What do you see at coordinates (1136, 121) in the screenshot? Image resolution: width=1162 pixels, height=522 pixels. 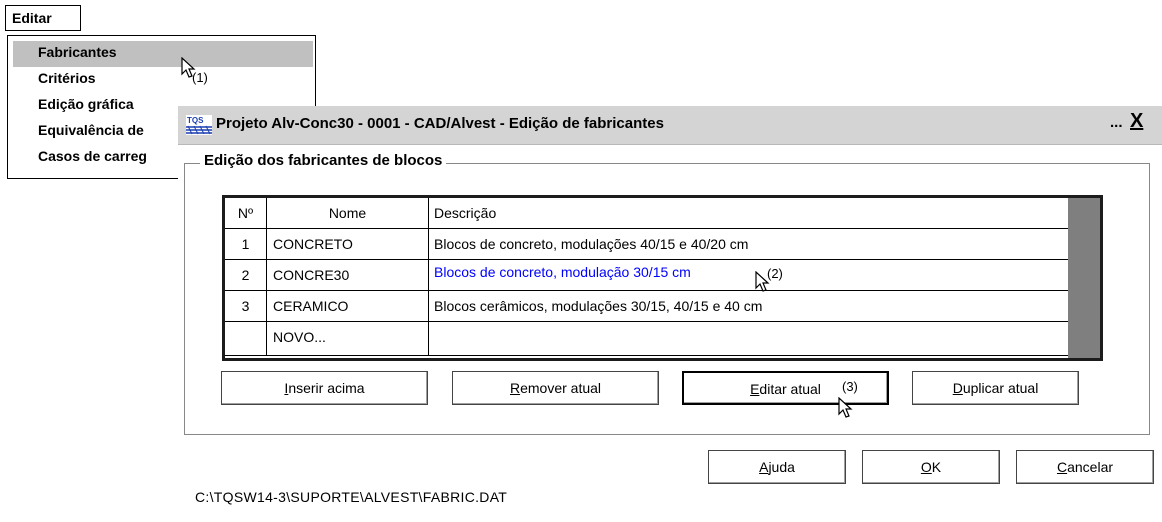 I see `close-button: X` at bounding box center [1136, 121].